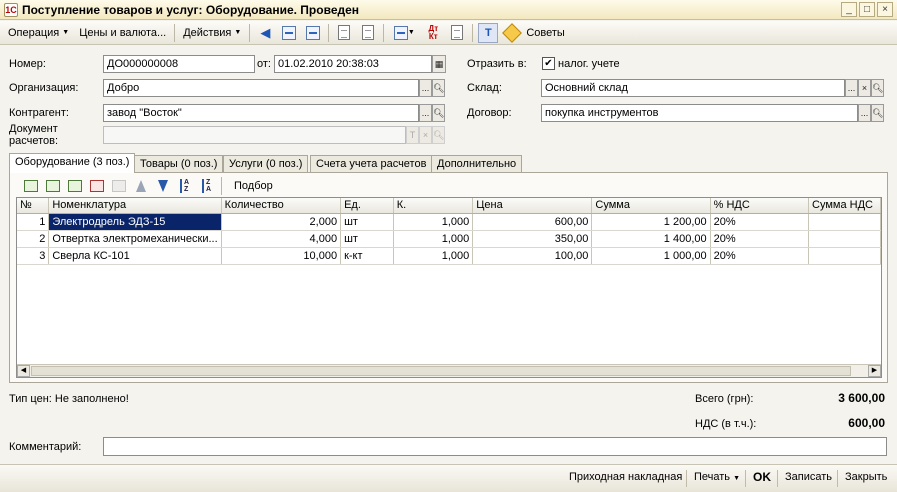 This screenshot has height=492, width=897. Describe the element at coordinates (438, 113) in the screenshot. I see `contractor-open-button: 🔍︎` at that location.